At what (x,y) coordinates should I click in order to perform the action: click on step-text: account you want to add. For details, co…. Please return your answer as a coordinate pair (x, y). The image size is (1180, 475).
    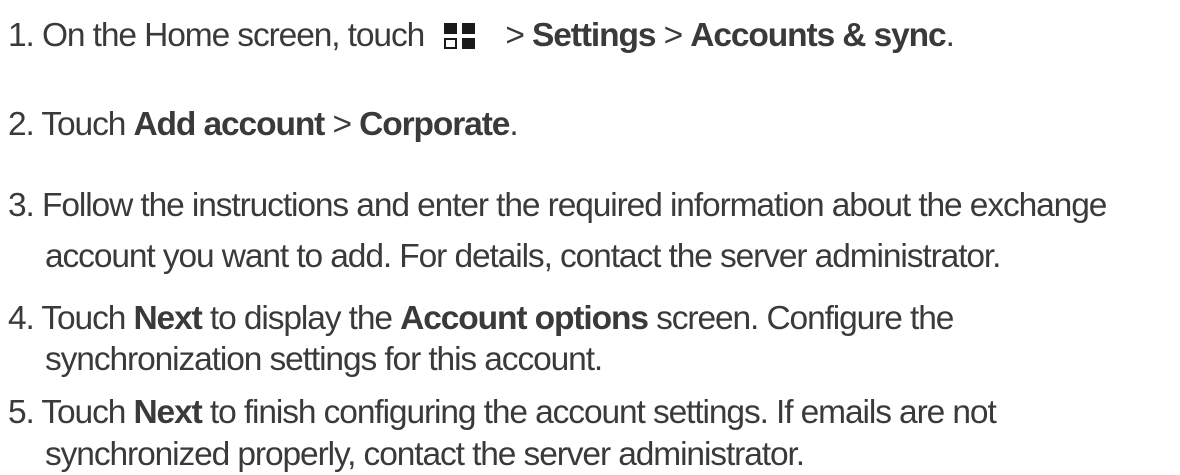
    Looking at the image, I should click on (523, 256).